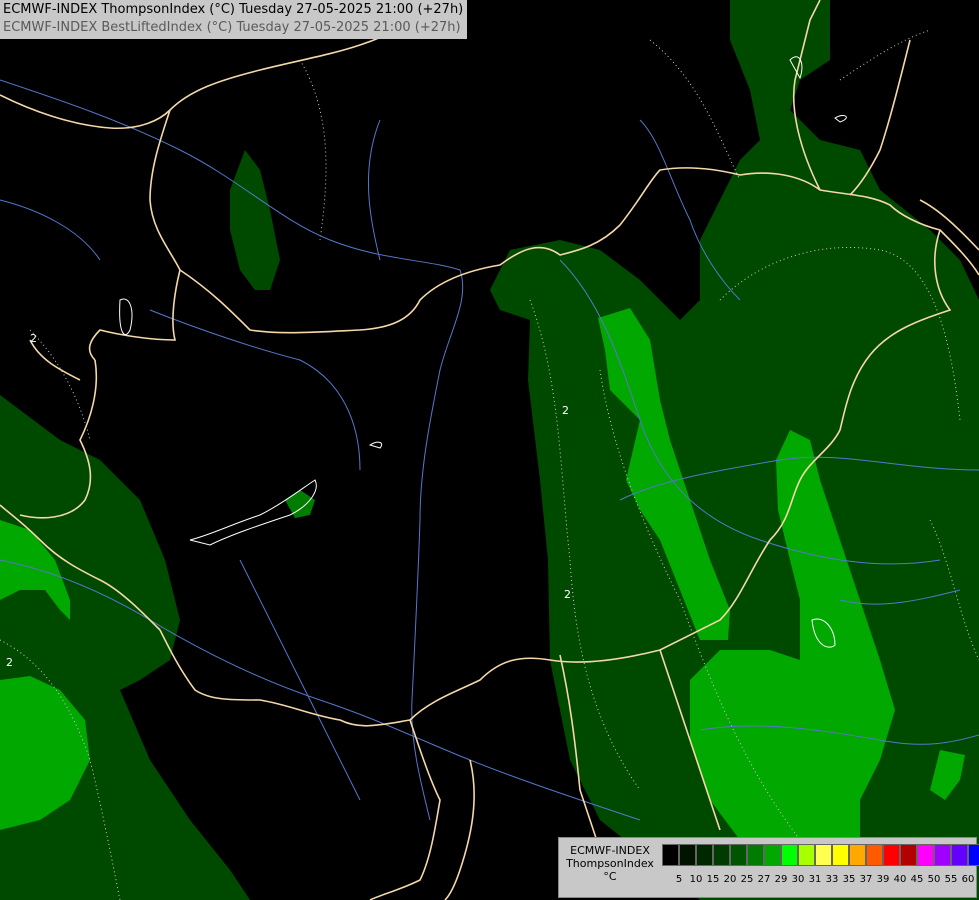 The width and height of the screenshot is (979, 900). I want to click on legend-index-name: ThompsonIndex, so click(610, 863).